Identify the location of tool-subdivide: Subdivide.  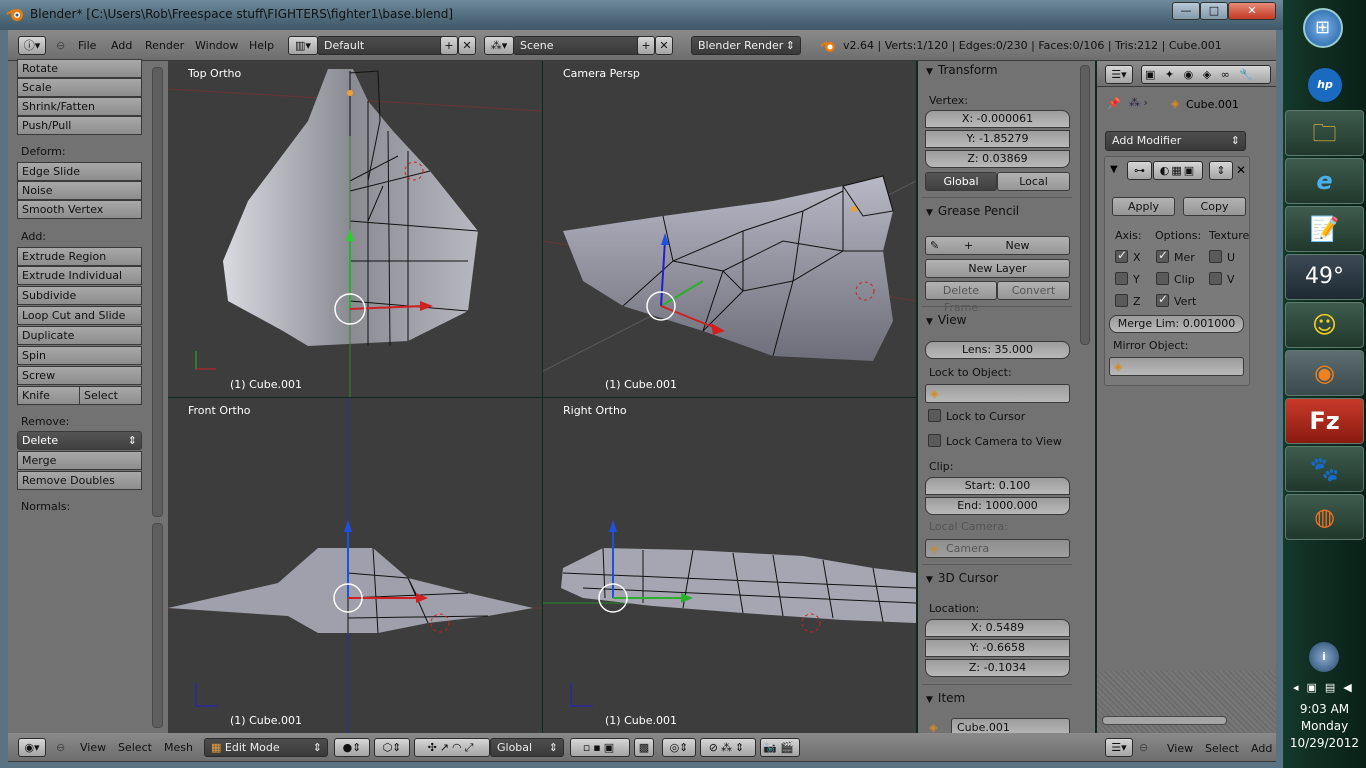
(79, 295).